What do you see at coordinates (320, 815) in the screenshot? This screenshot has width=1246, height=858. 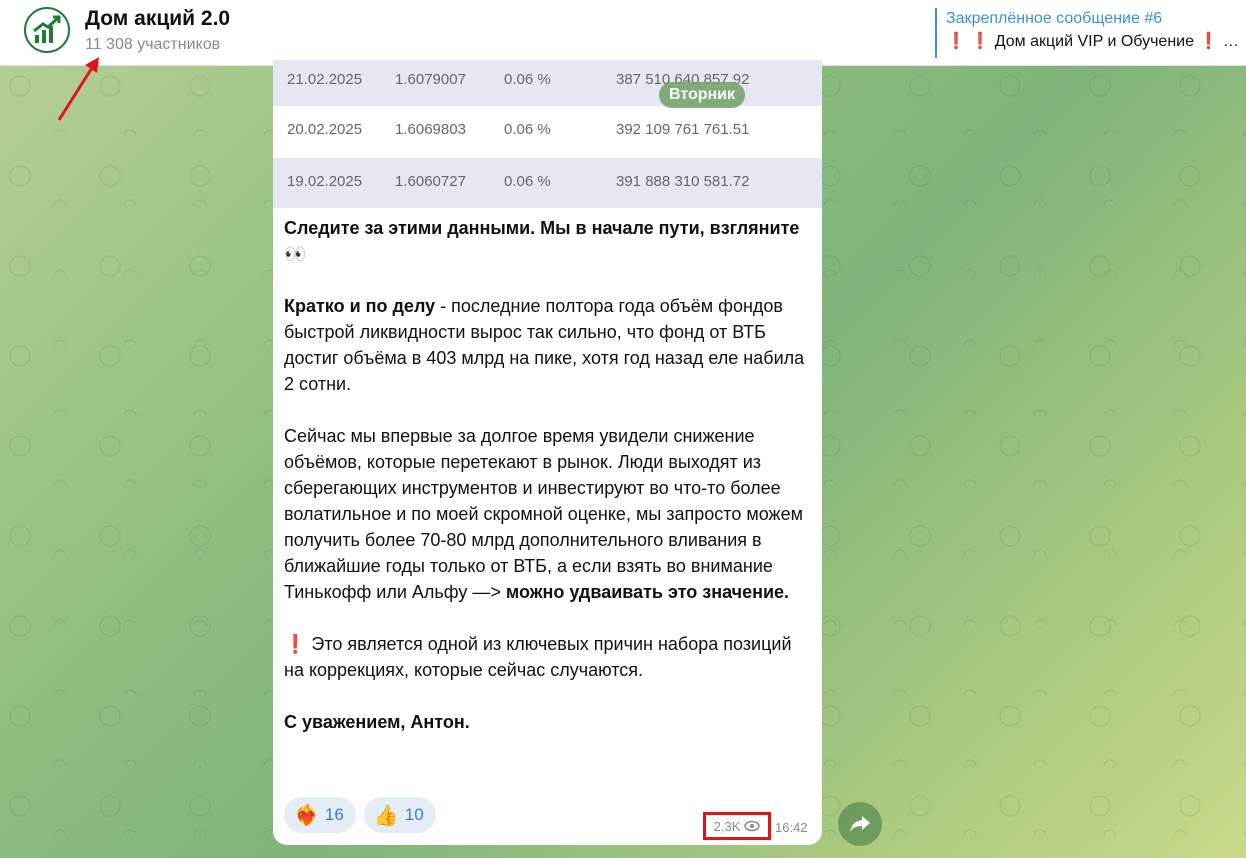 I see `reaction-heart-fire: ❤️‍🔥 16` at bounding box center [320, 815].